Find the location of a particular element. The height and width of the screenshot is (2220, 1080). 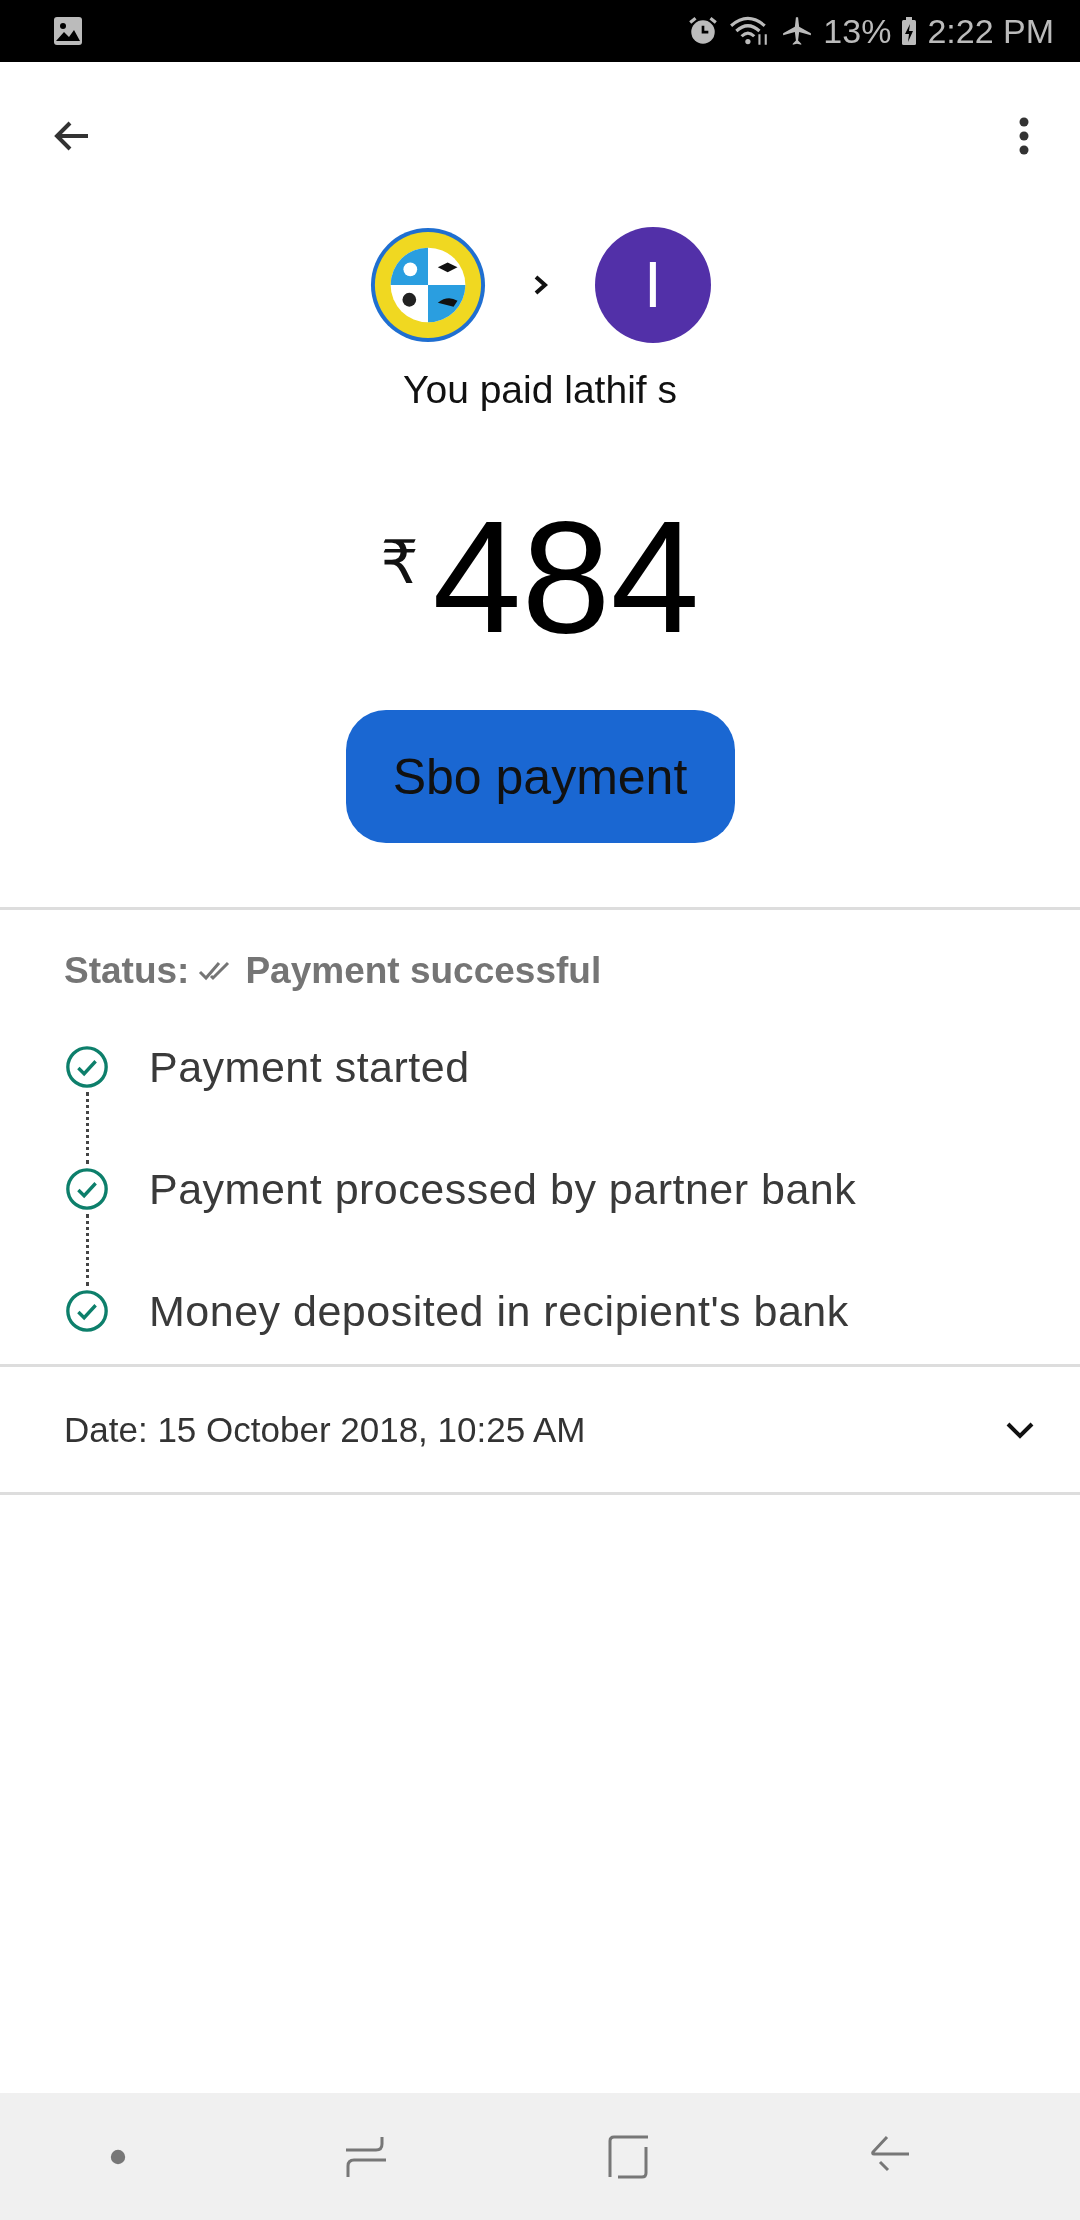

step-label: Payment processed by partner bank is located at coordinates (503, 1189).